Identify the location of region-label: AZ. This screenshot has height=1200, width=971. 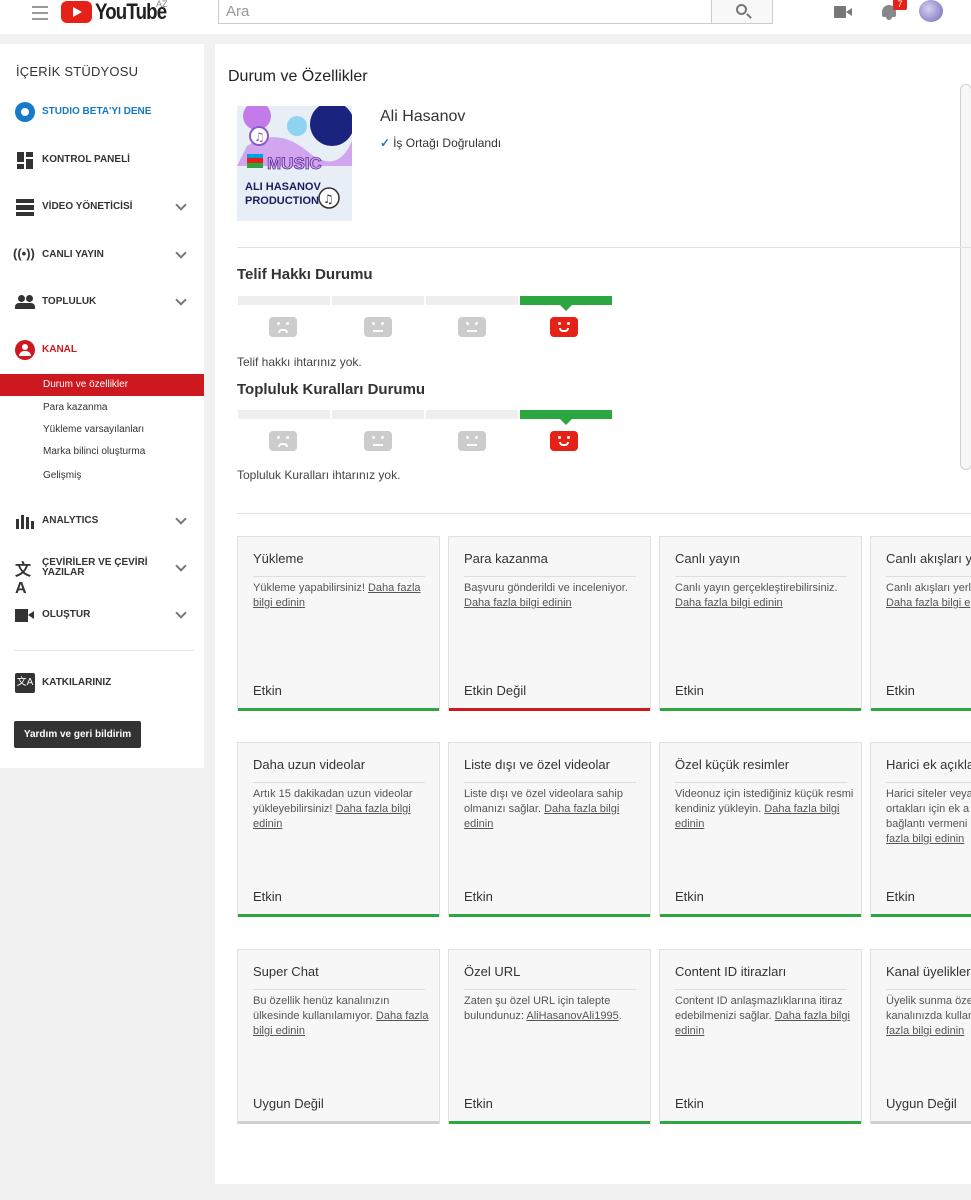
(162, 4).